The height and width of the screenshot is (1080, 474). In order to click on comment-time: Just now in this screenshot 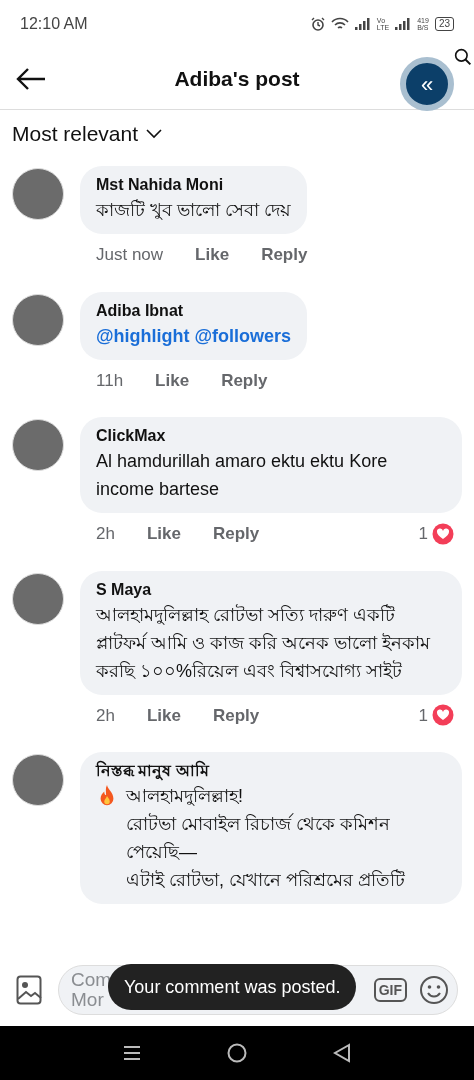, I will do `click(130, 255)`.